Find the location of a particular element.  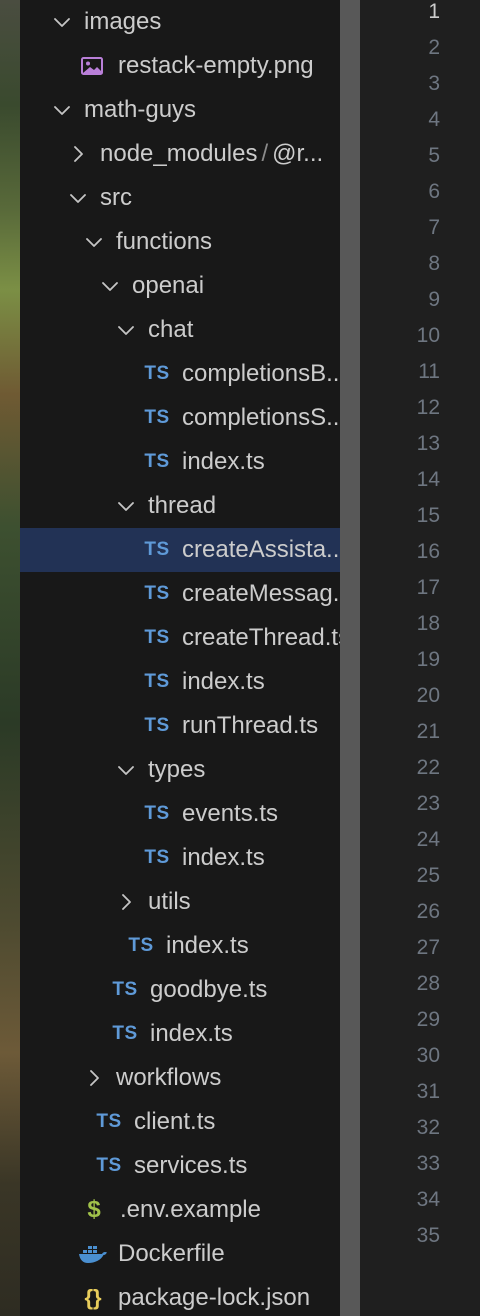

explorer-item-label: types is located at coordinates (177, 769).